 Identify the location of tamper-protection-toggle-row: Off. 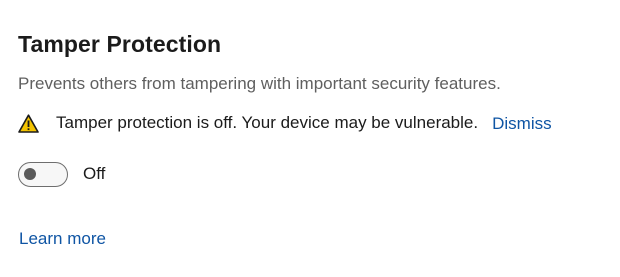
(61, 174).